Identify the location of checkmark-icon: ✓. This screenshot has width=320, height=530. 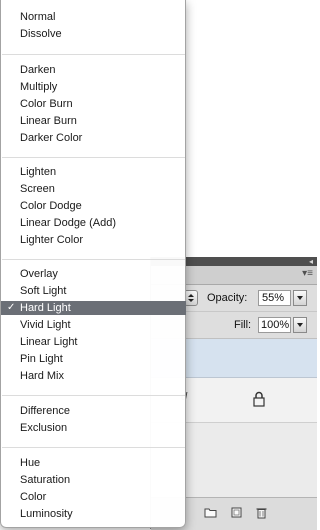
(11, 307).